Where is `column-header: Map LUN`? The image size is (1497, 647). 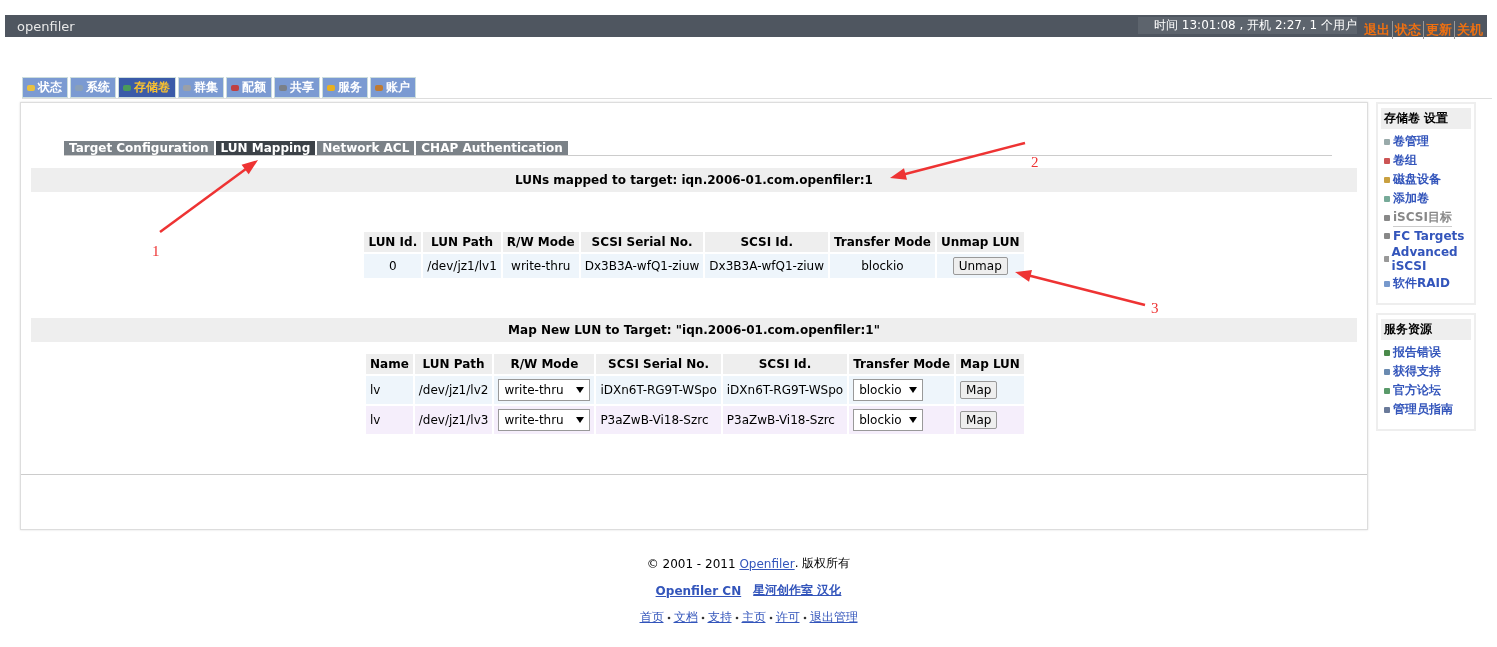
column-header: Map LUN is located at coordinates (990, 364).